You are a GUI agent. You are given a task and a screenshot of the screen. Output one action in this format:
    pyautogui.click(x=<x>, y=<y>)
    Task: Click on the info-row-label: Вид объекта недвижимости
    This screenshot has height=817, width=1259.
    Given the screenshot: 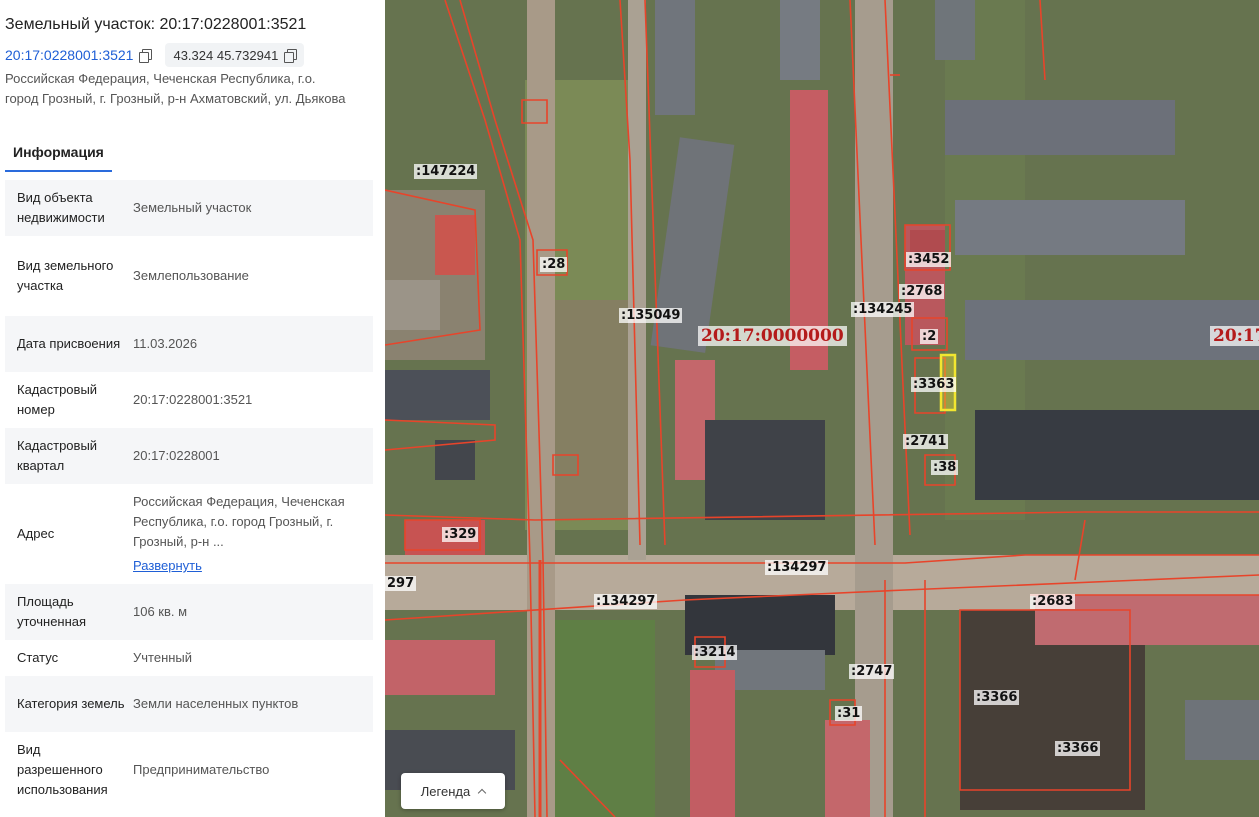 What is the action you would take?
    pyautogui.click(x=61, y=207)
    